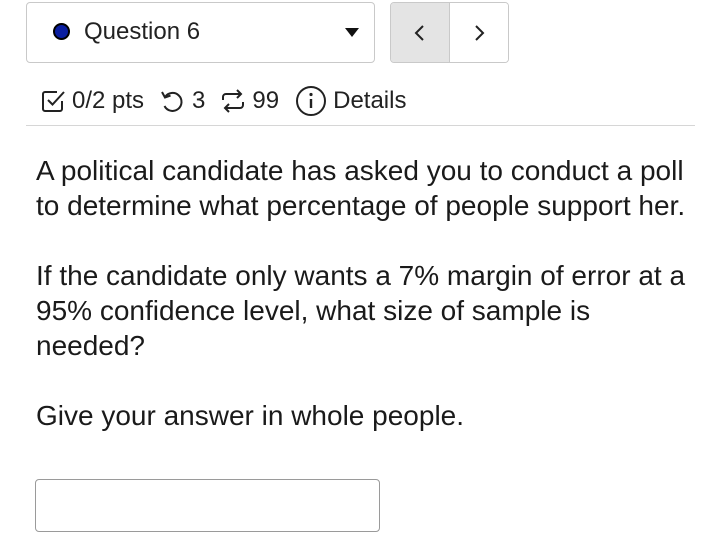 This screenshot has height=550, width=720. What do you see at coordinates (108, 100) in the screenshot?
I see `score-text: 0/2 pts` at bounding box center [108, 100].